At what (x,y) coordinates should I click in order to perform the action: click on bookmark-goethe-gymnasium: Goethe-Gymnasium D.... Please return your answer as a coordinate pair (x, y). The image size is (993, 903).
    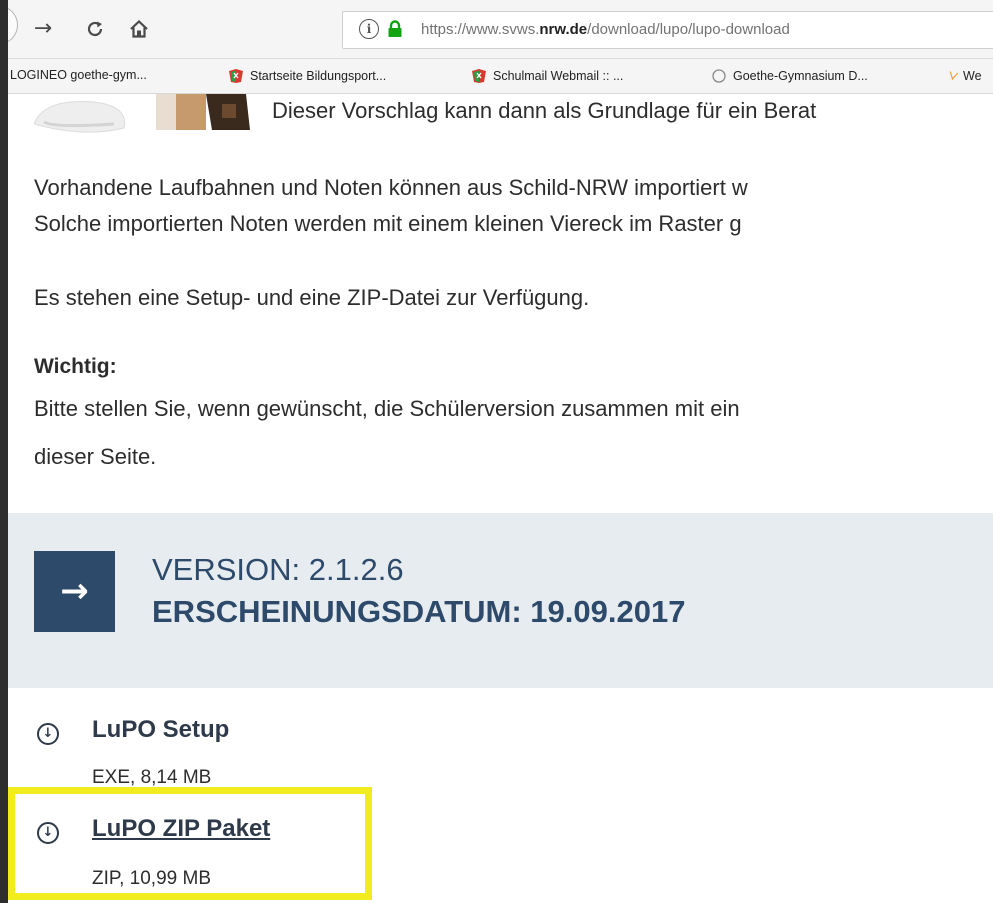
    Looking at the image, I should click on (789, 76).